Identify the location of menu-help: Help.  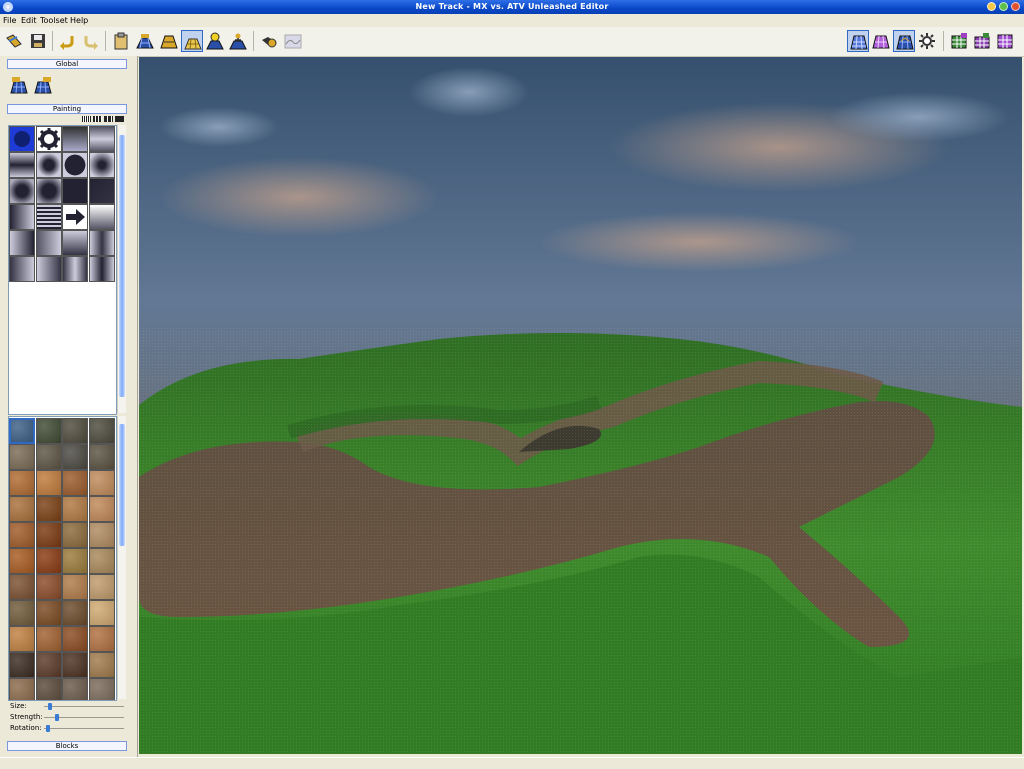
(79, 20).